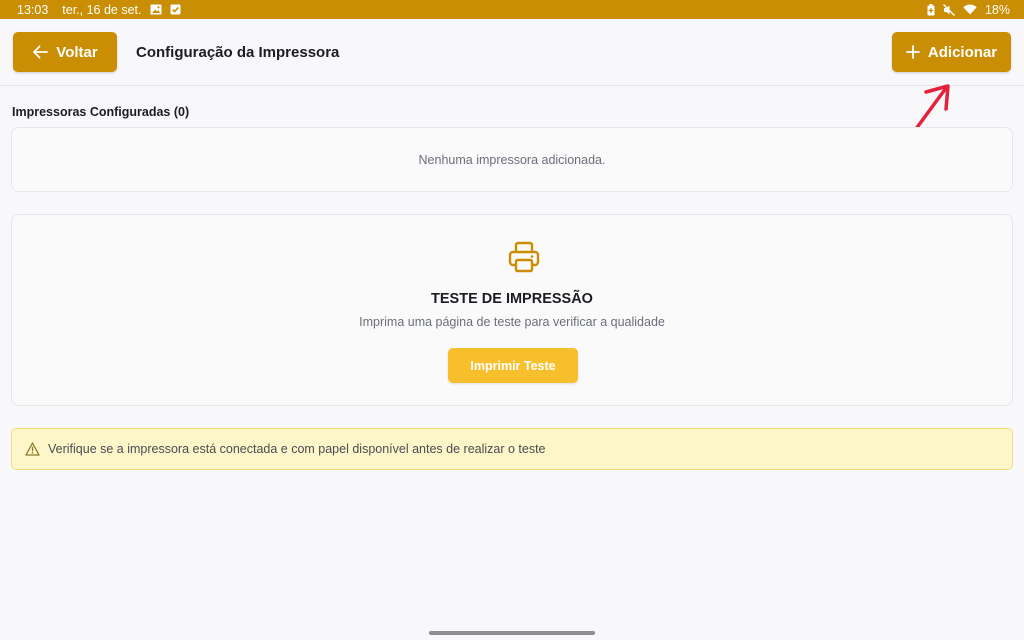 Image resolution: width=1024 pixels, height=640 pixels. I want to click on plus-icon, so click(913, 52).